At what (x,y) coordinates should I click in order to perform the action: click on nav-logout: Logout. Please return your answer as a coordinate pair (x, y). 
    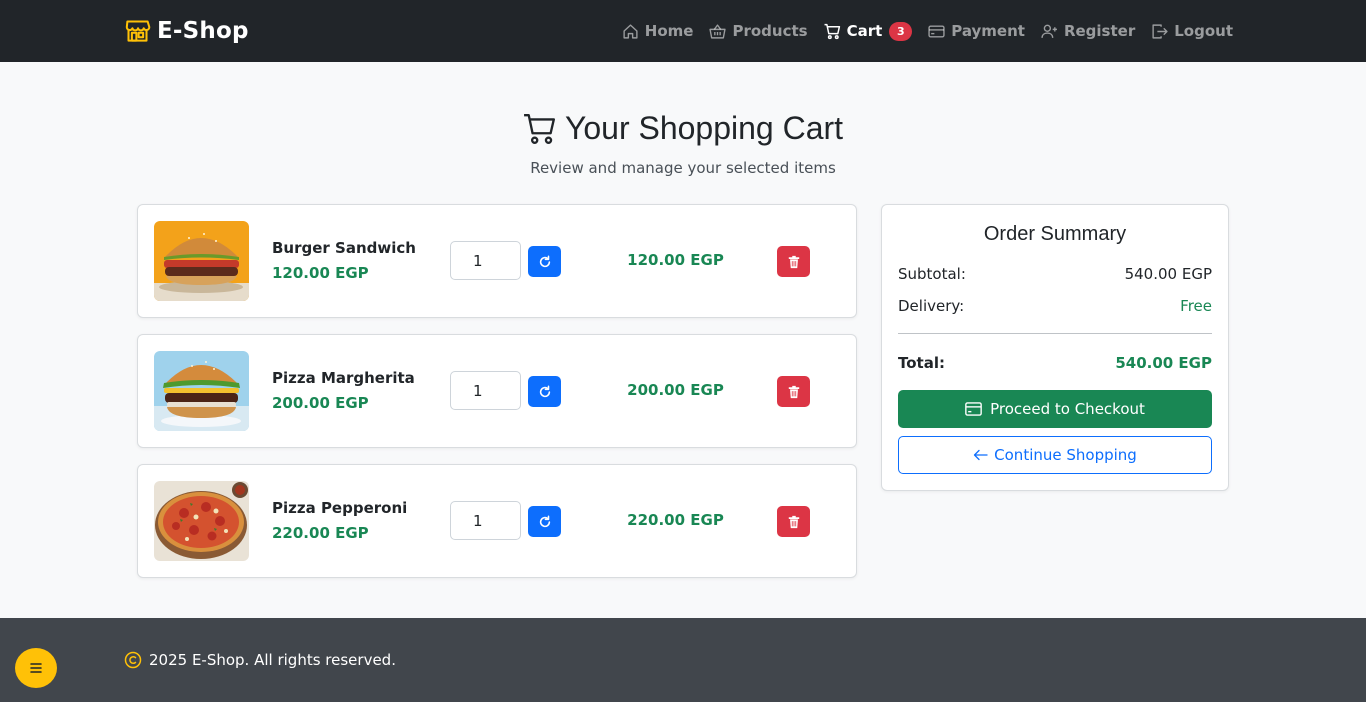
    Looking at the image, I should click on (1192, 31).